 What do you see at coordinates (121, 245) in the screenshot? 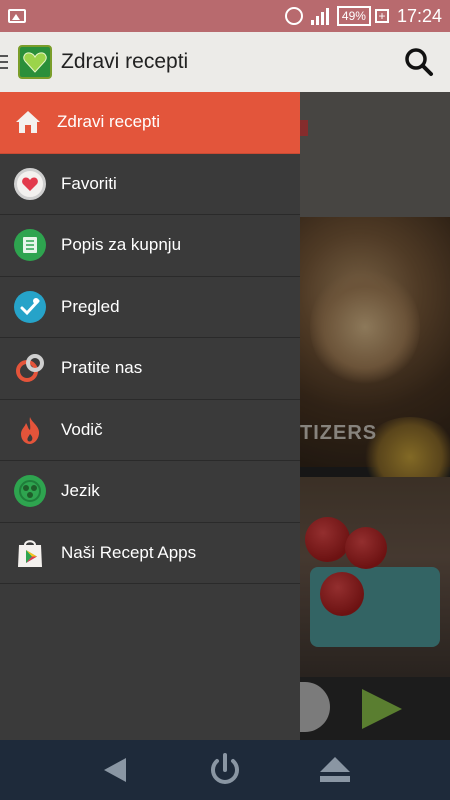
I see `drawer-item-label: Popis za kupnju` at bounding box center [121, 245].